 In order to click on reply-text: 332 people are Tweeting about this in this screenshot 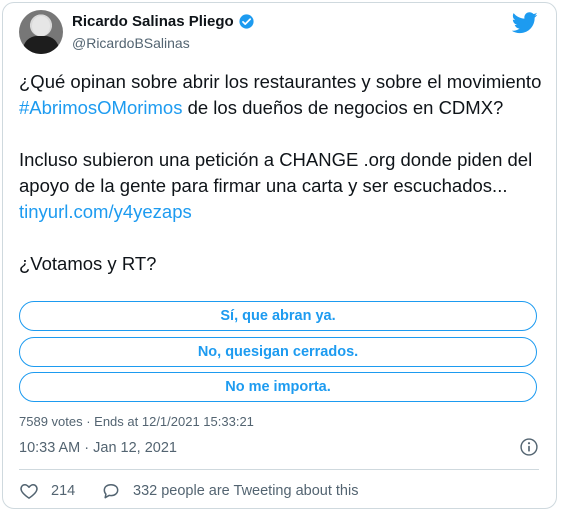, I will do `click(246, 491)`.